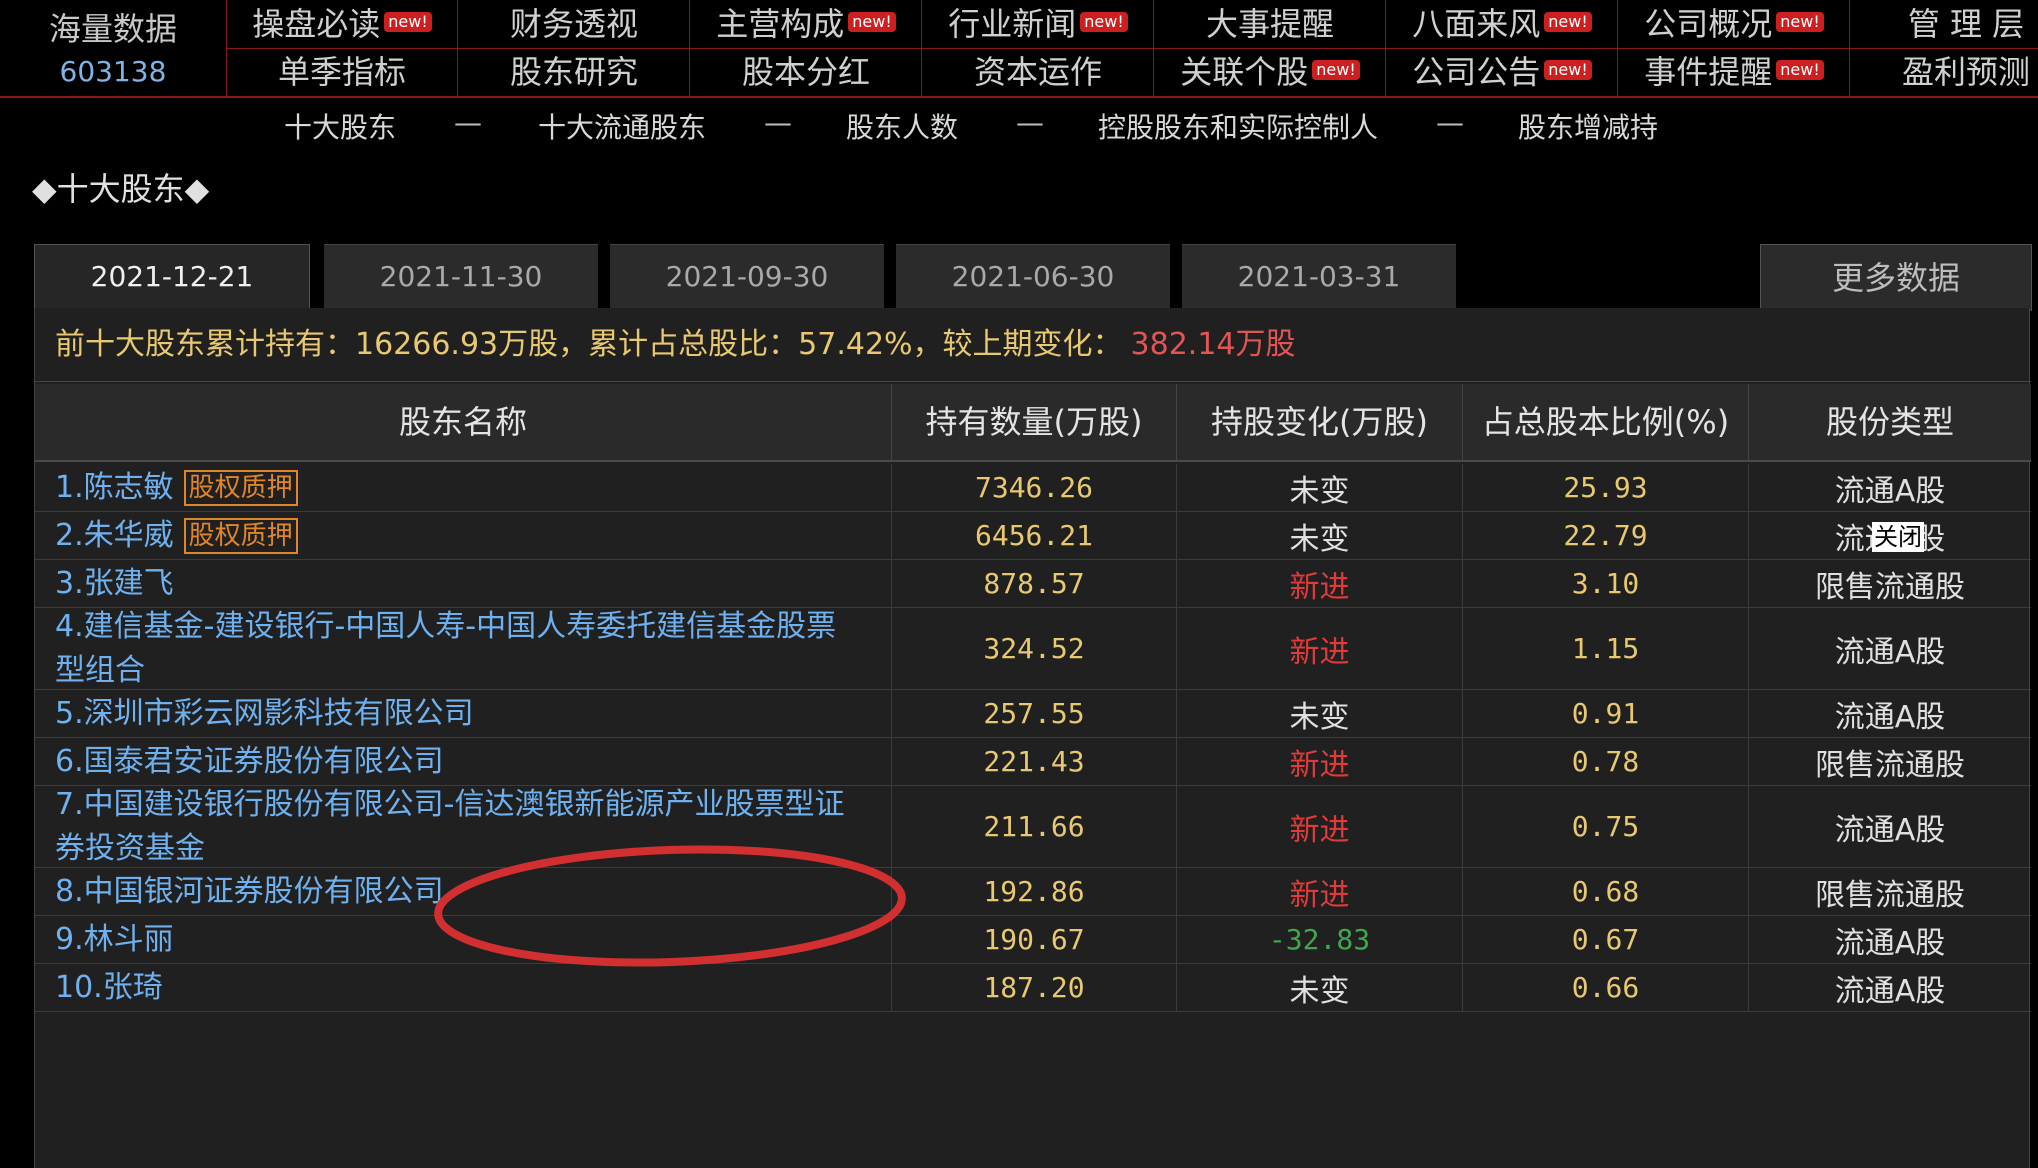 This screenshot has height=1168, width=2038. Describe the element at coordinates (463, 987) in the screenshot. I see `holder-name-cell: 10.张琦` at that location.